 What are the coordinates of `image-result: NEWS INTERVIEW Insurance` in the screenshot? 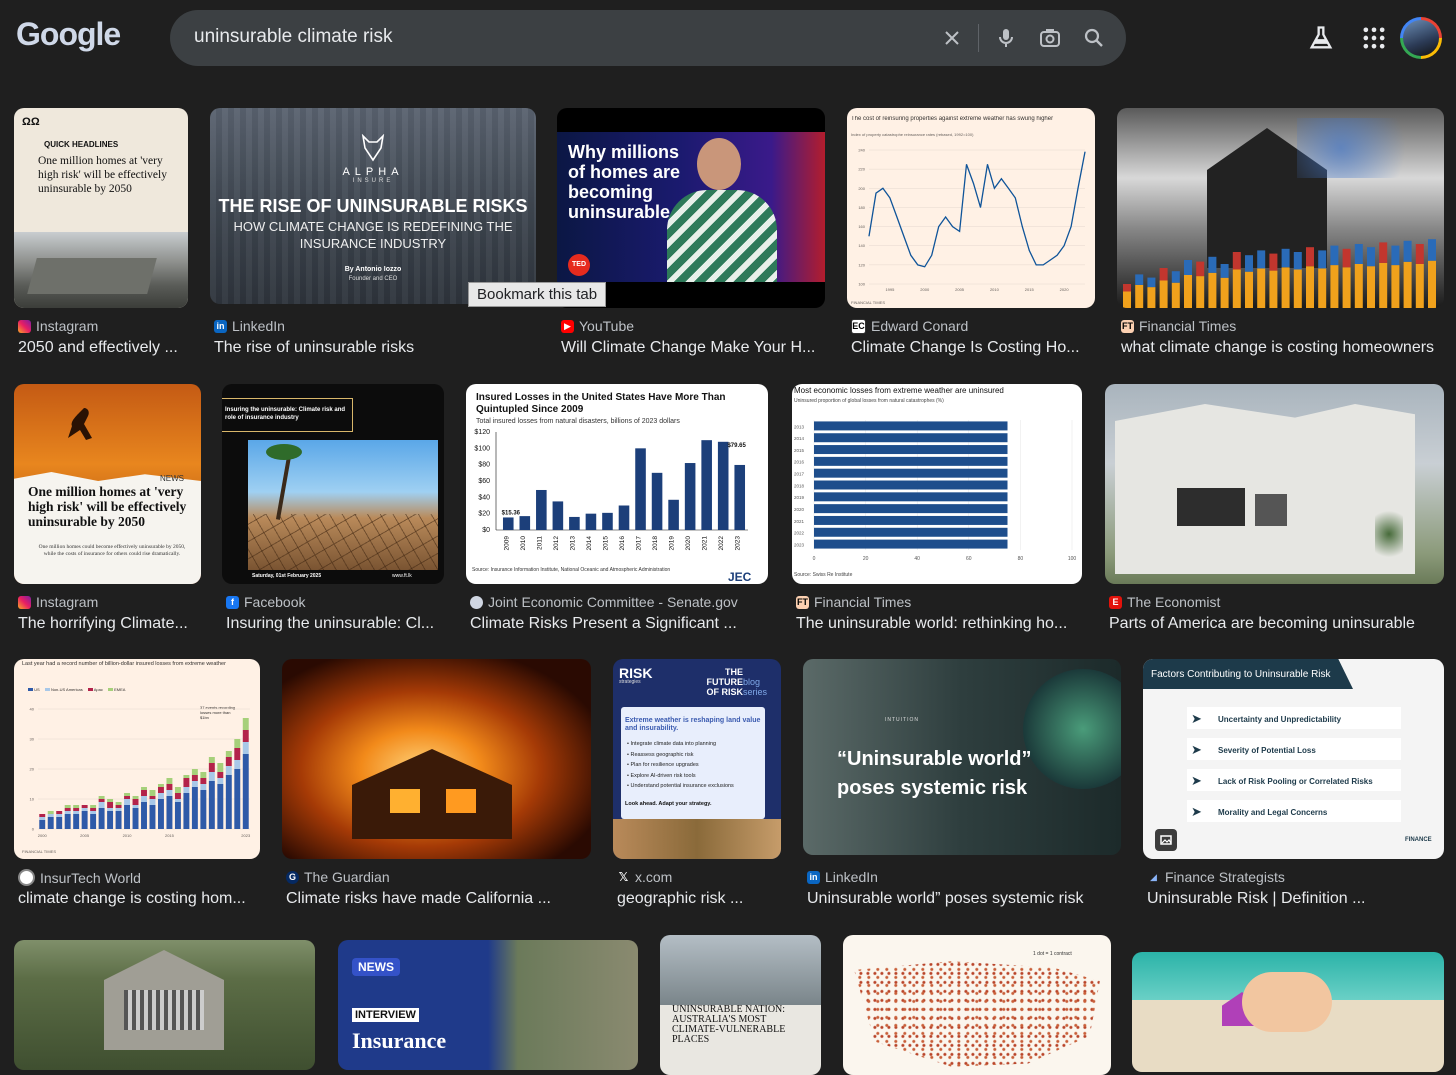 It's located at (488, 1005).